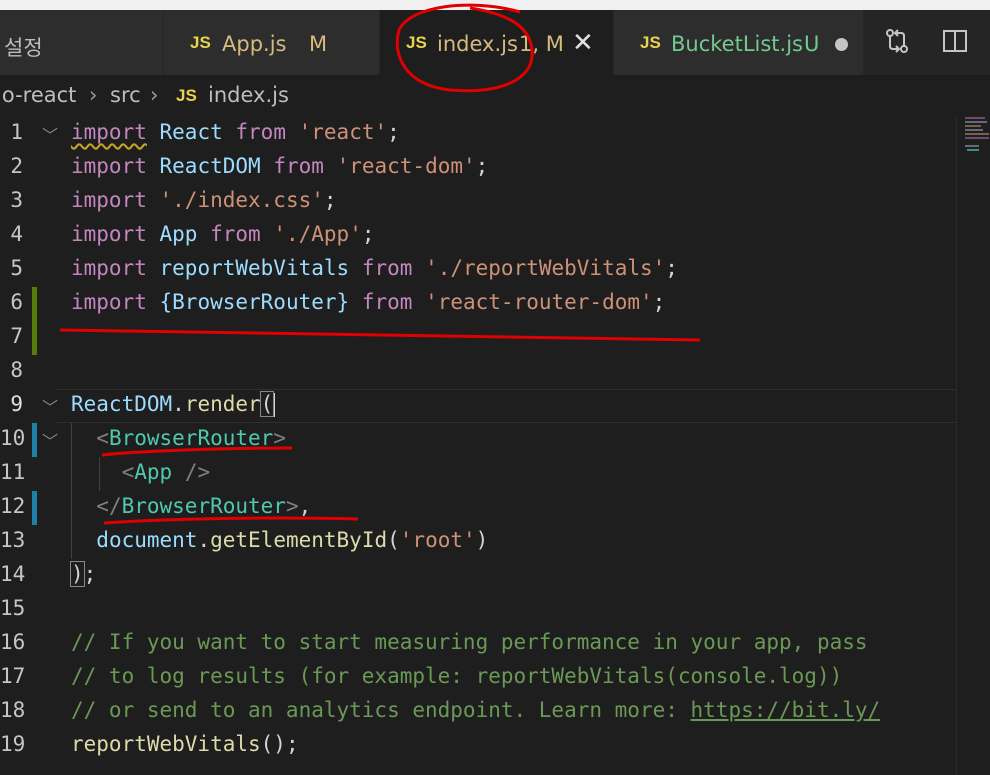 The image size is (990, 775). What do you see at coordinates (153, 472) in the screenshot?
I see `jsx-tag: App` at bounding box center [153, 472].